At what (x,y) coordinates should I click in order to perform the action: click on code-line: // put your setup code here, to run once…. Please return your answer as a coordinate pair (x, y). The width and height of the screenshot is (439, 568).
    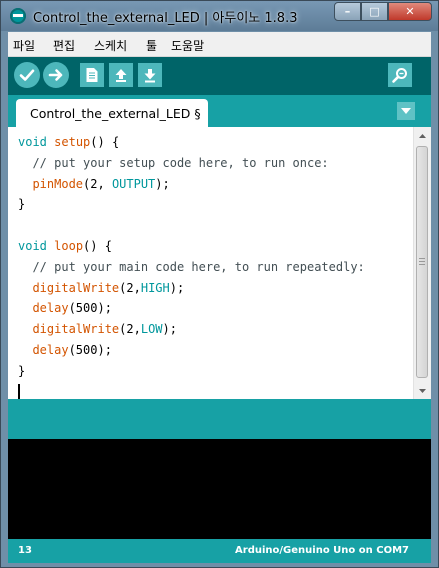
    Looking at the image, I should click on (173, 162).